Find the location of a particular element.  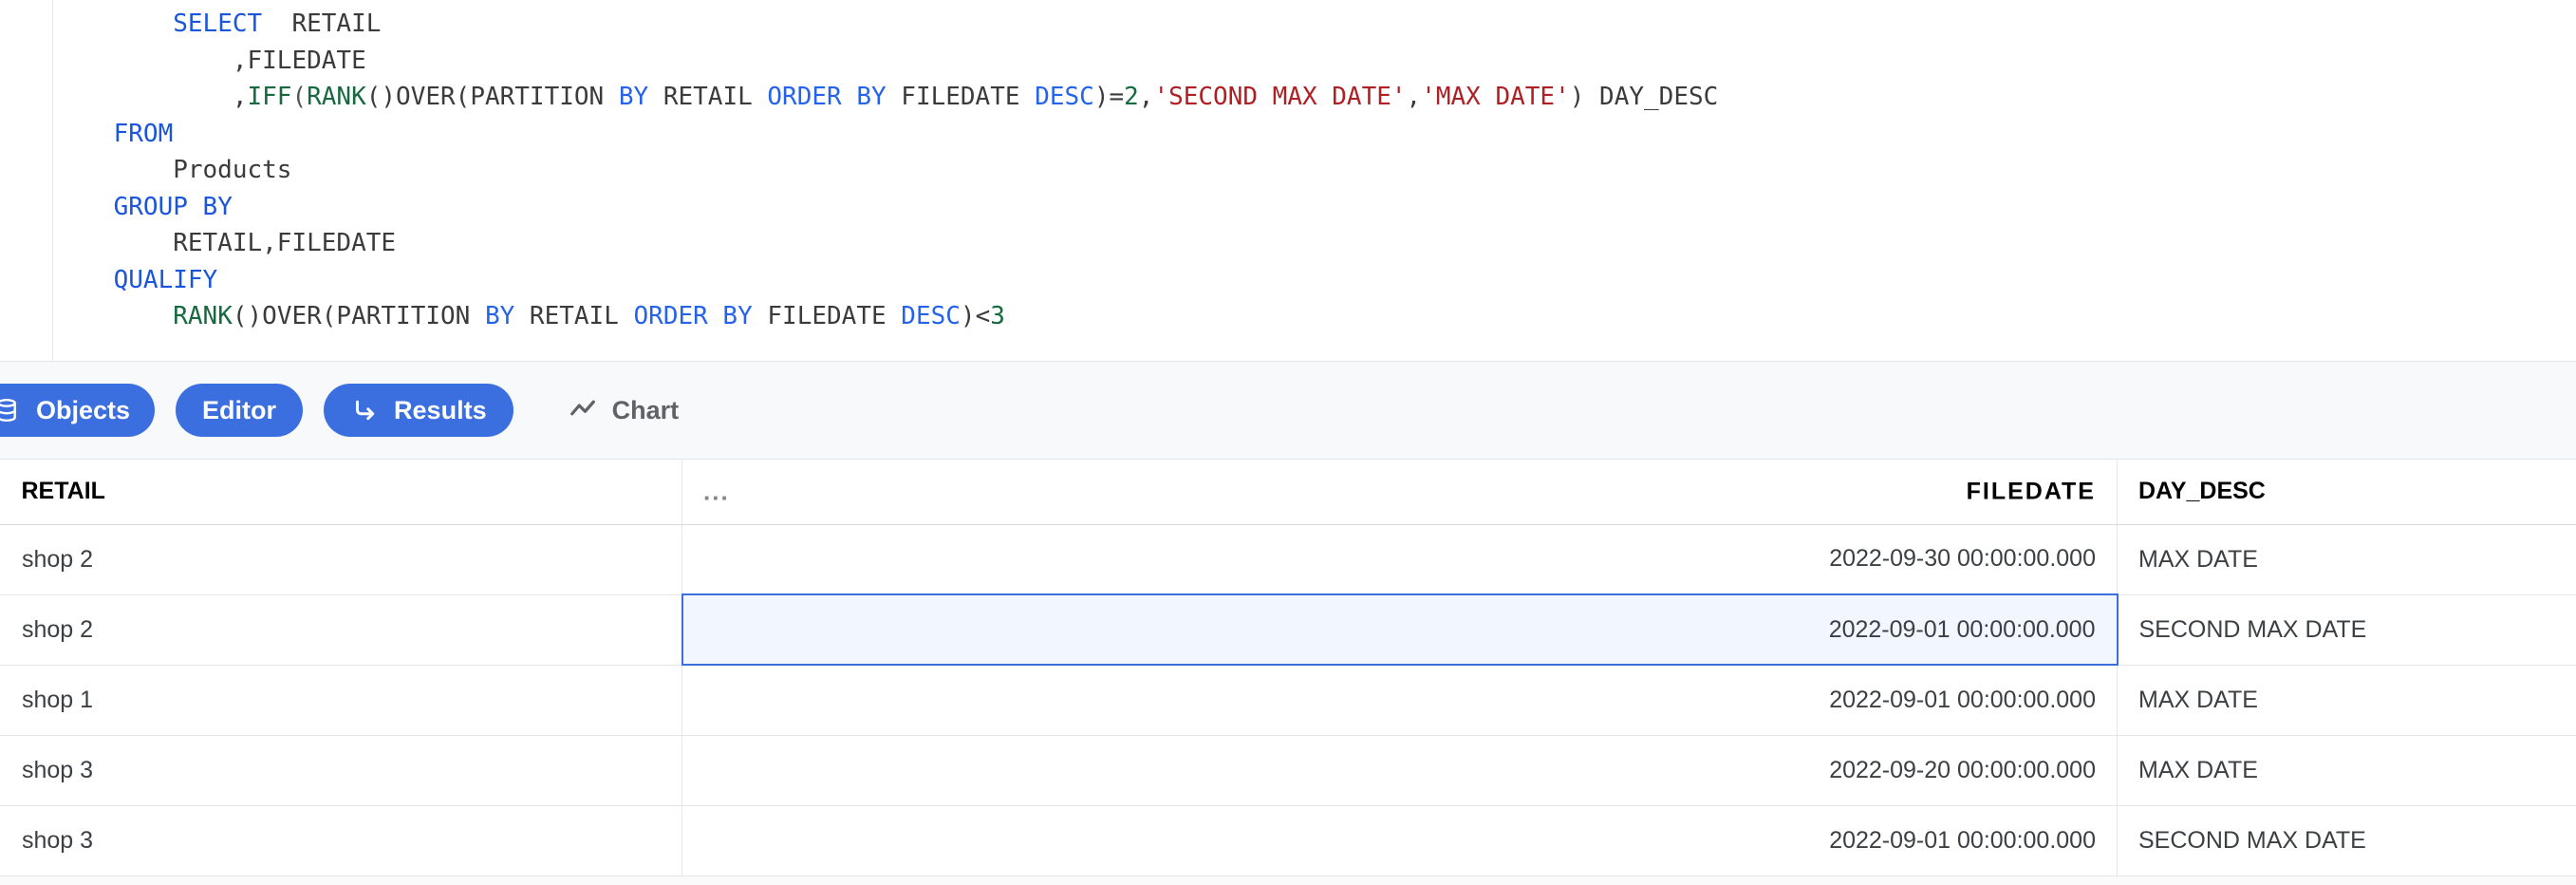

results-table-header: RETAIL ... FILEDATE DAY_DESC is located at coordinates (1288, 492).